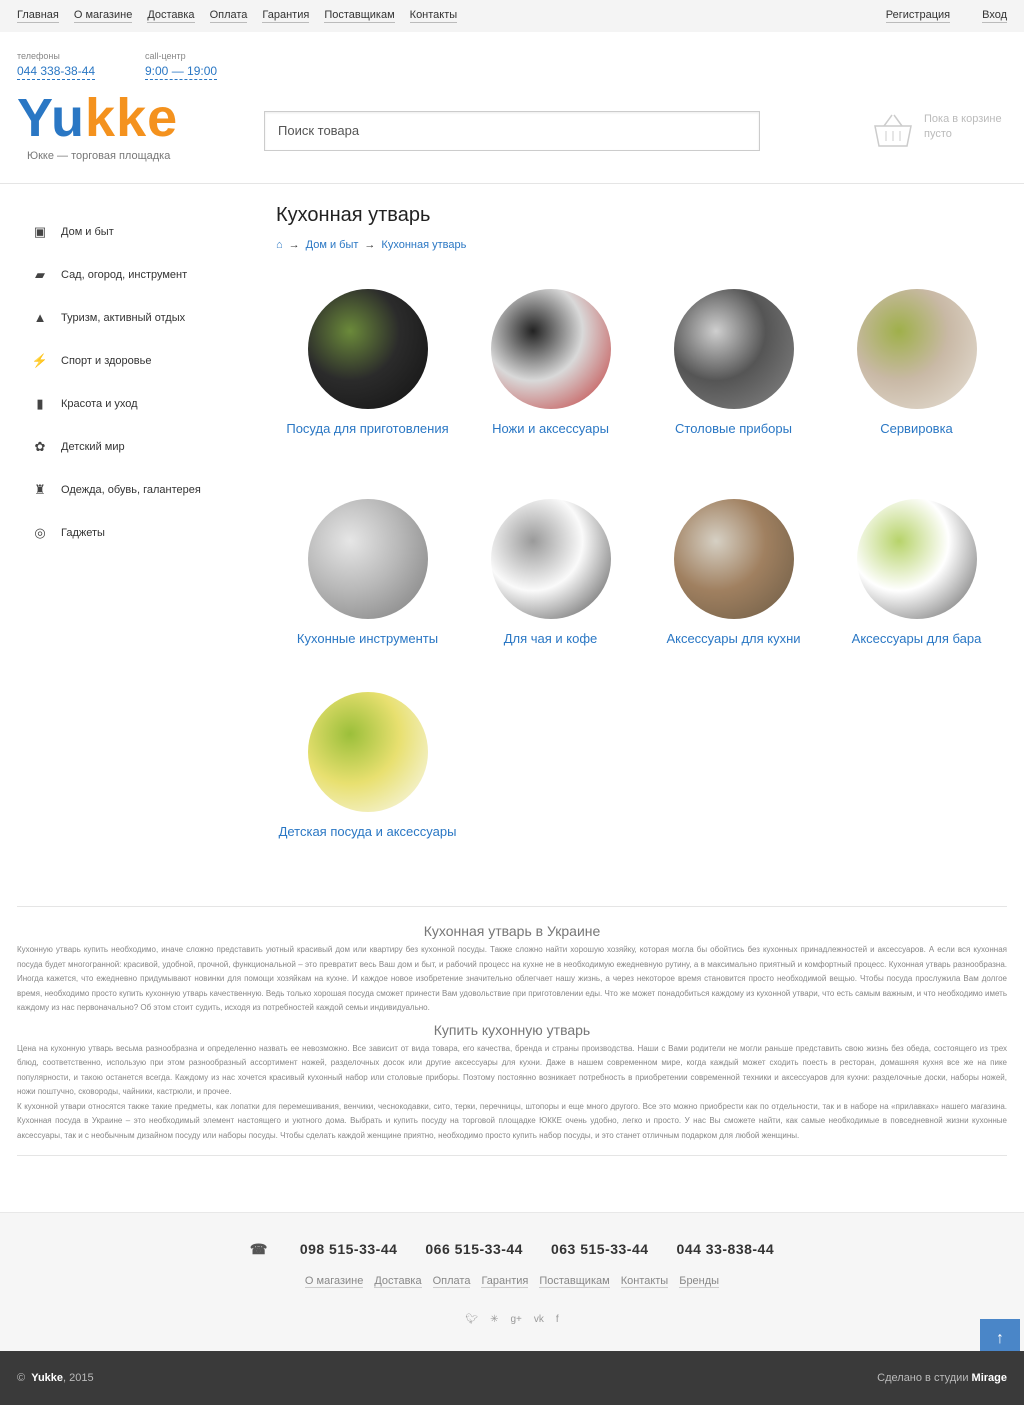 The width and height of the screenshot is (1024, 1405). What do you see at coordinates (353, 215) in the screenshot?
I see `page-title: Кухонная утварь` at bounding box center [353, 215].